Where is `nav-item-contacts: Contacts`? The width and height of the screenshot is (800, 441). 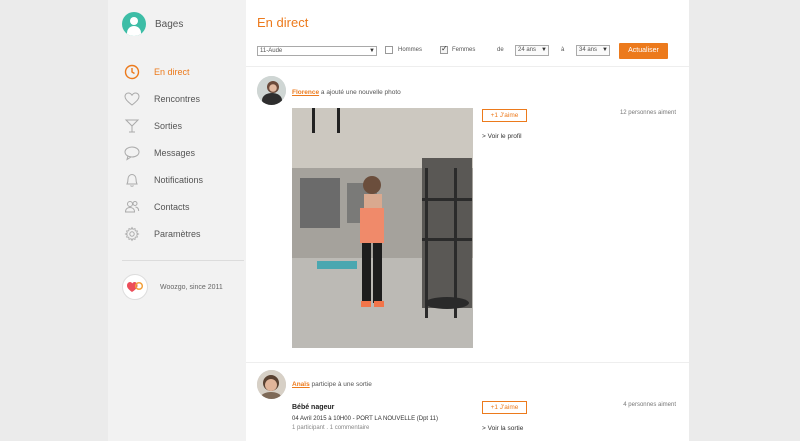
nav-item-contacts: Contacts is located at coordinates (163, 206).